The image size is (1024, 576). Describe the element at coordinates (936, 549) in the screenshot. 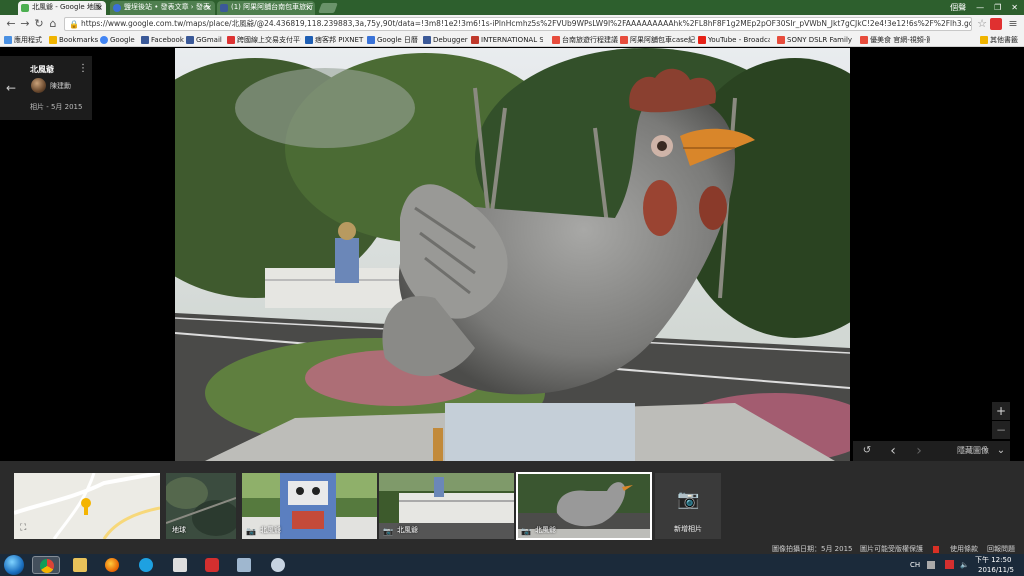

I see `report-flag-icon` at that location.